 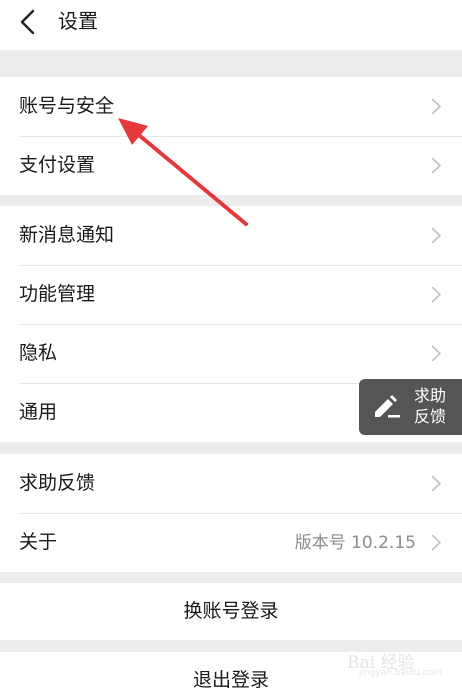 What do you see at coordinates (38, 412) in the screenshot?
I see `settings-item-label: 通用` at bounding box center [38, 412].